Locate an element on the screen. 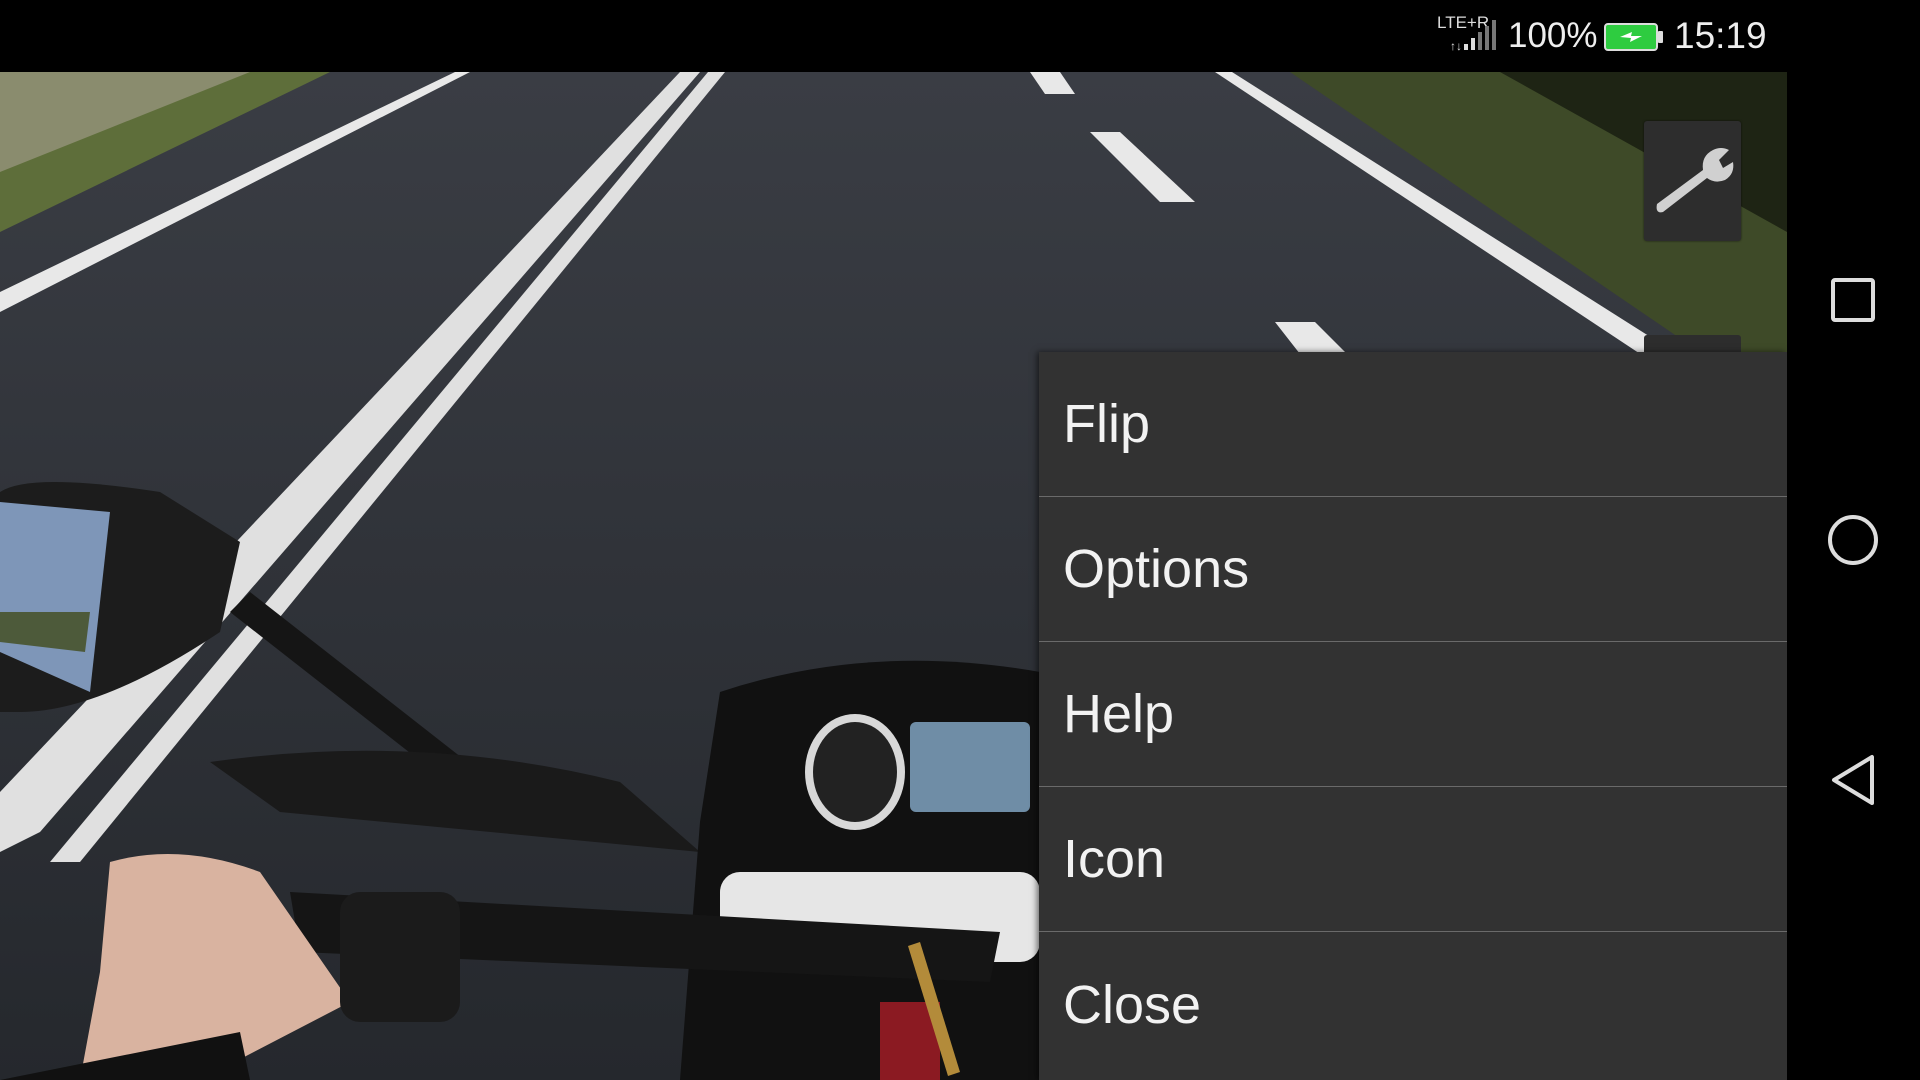  menu-item-help: Help is located at coordinates (1413, 714).